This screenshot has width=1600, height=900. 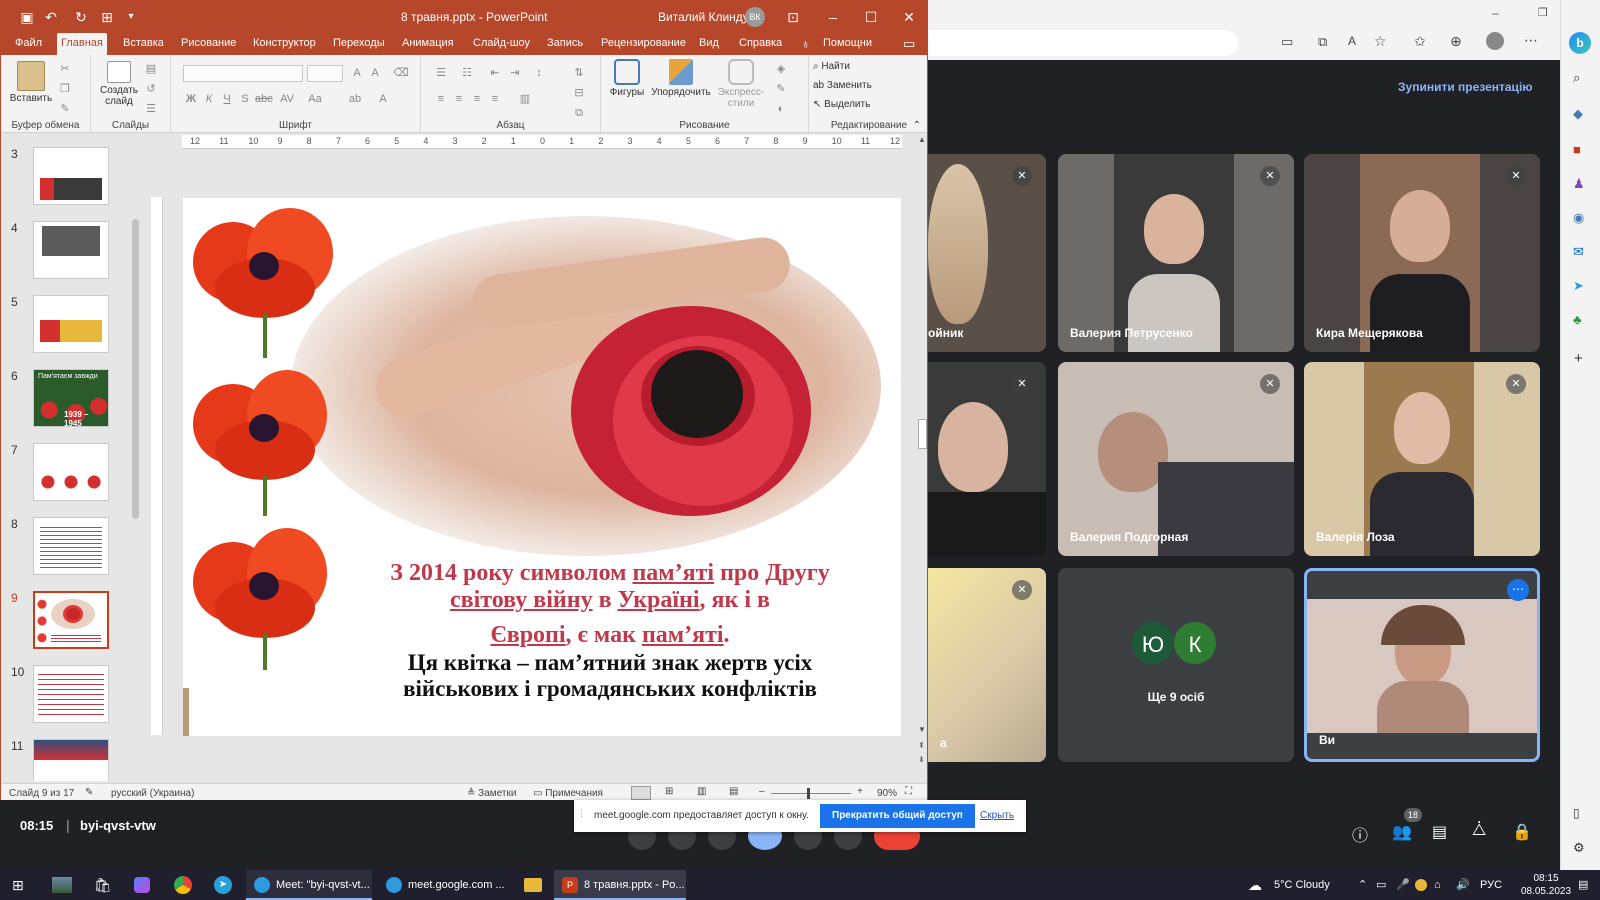 What do you see at coordinates (325, 73) in the screenshot?
I see `font-size-select` at bounding box center [325, 73].